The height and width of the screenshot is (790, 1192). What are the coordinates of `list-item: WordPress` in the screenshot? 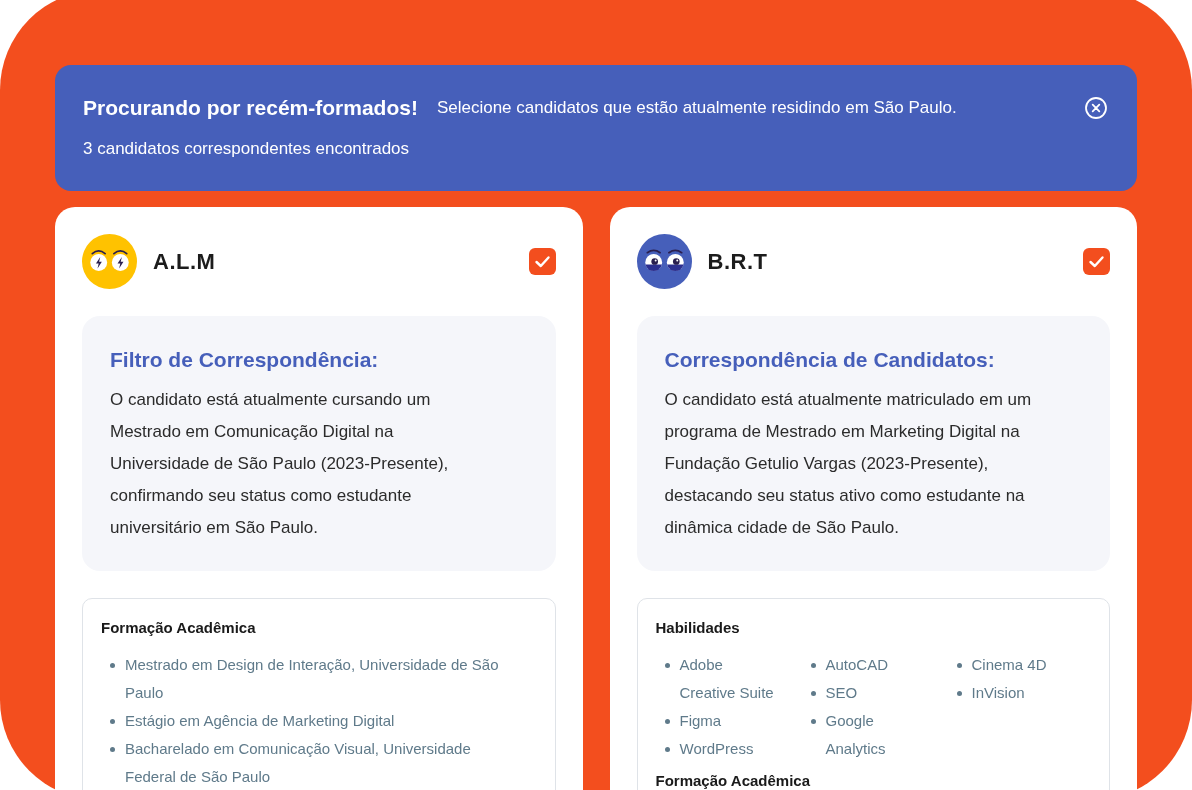 It's located at (716, 749).